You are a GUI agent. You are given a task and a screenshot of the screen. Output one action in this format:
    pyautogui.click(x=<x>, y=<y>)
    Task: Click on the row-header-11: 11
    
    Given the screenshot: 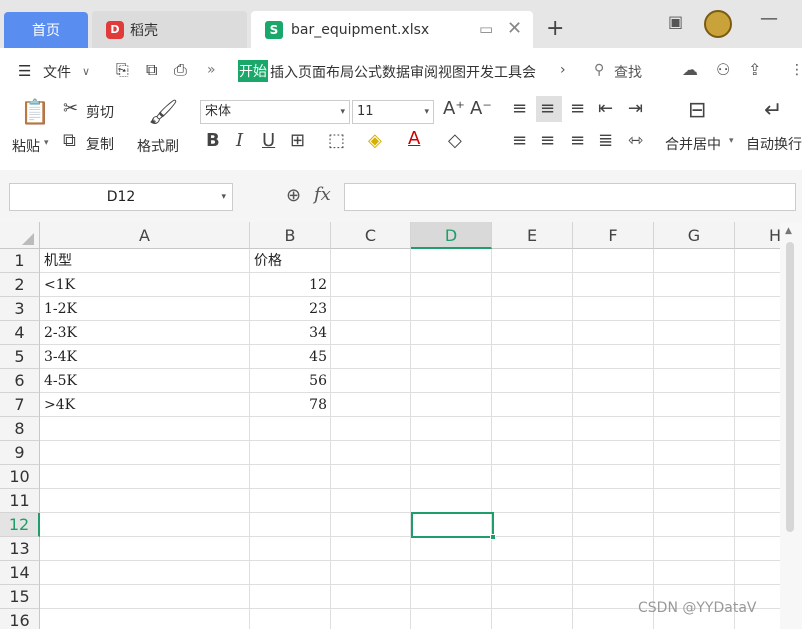 What is the action you would take?
    pyautogui.click(x=20, y=501)
    